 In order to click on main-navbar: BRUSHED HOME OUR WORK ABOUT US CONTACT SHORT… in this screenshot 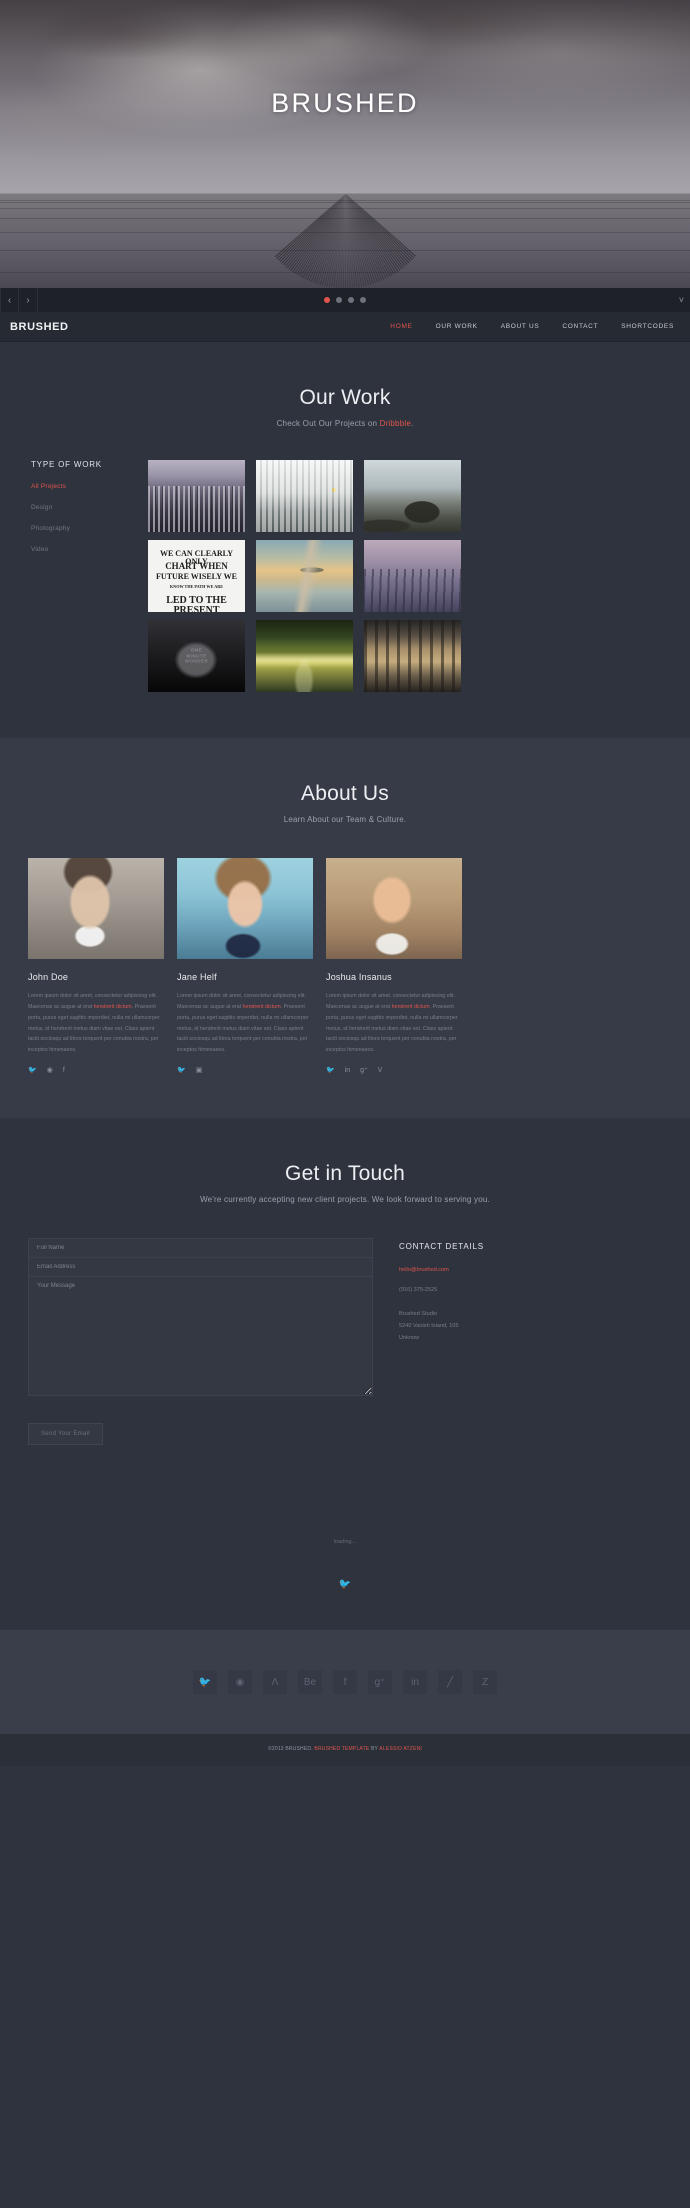, I will do `click(345, 327)`.